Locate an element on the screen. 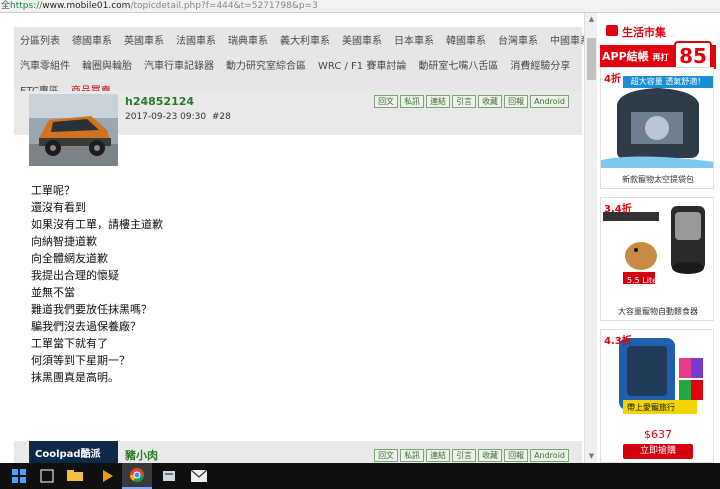  windows-taskbar is located at coordinates (360, 476).